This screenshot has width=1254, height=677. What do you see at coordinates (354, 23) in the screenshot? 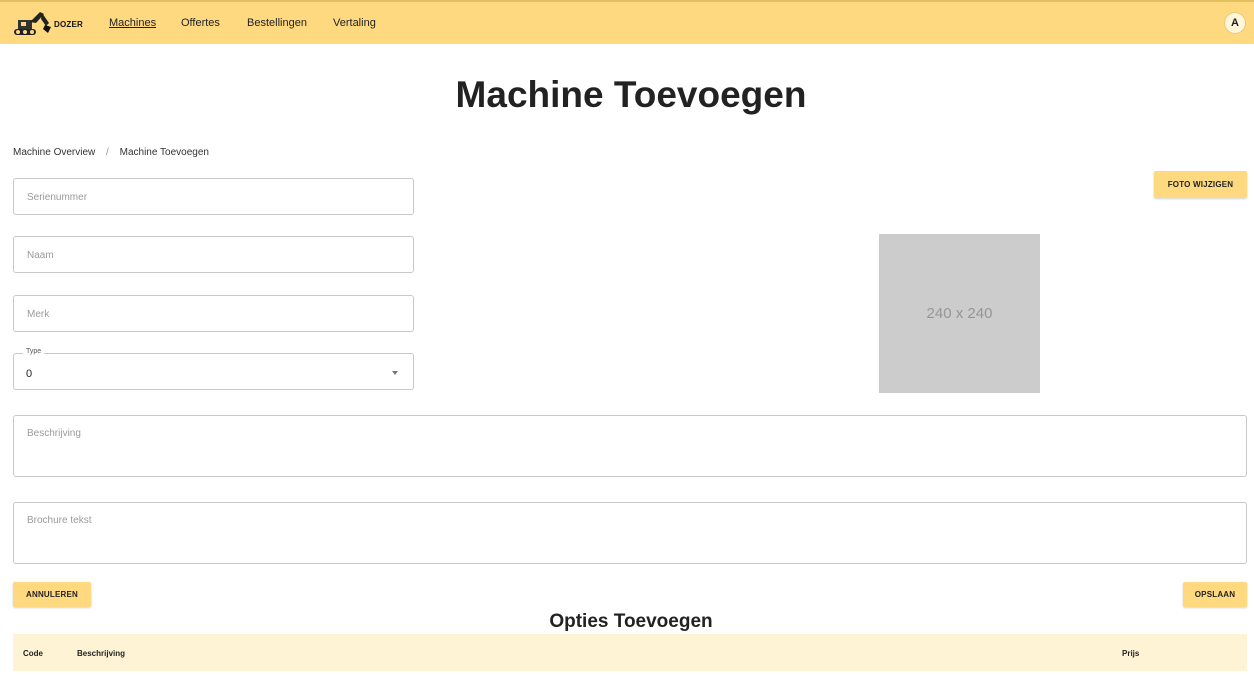
I see `nav-vertaling: Vertaling` at bounding box center [354, 23].